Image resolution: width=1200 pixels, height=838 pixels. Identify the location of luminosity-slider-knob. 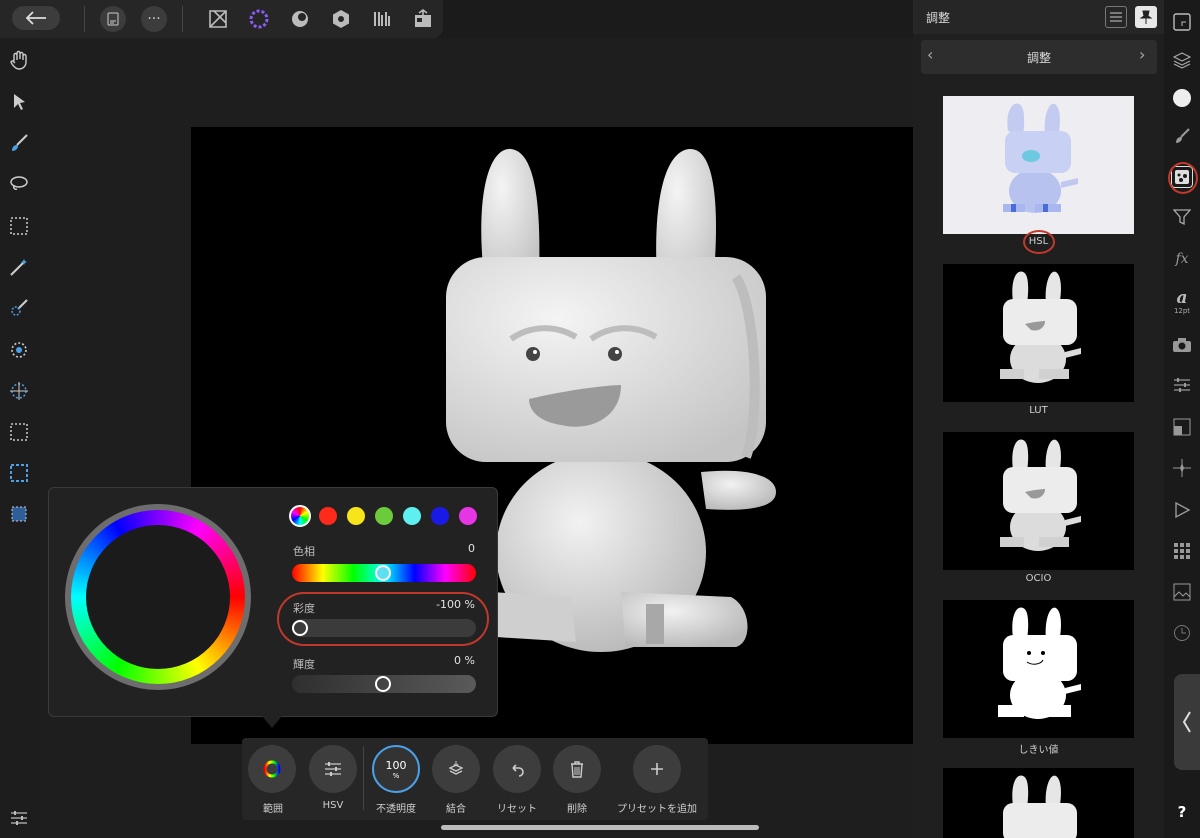
(383, 684).